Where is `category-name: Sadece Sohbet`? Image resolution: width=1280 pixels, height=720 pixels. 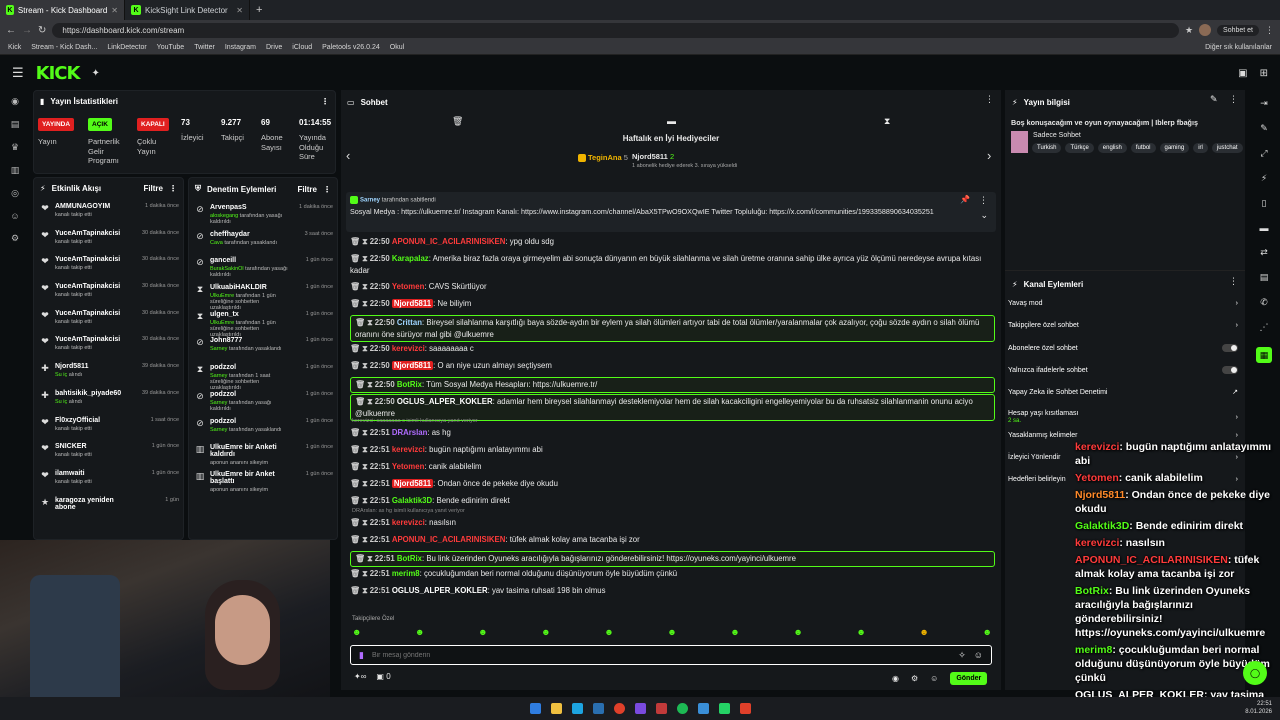
category-name: Sadece Sohbet is located at coordinates (1057, 135).